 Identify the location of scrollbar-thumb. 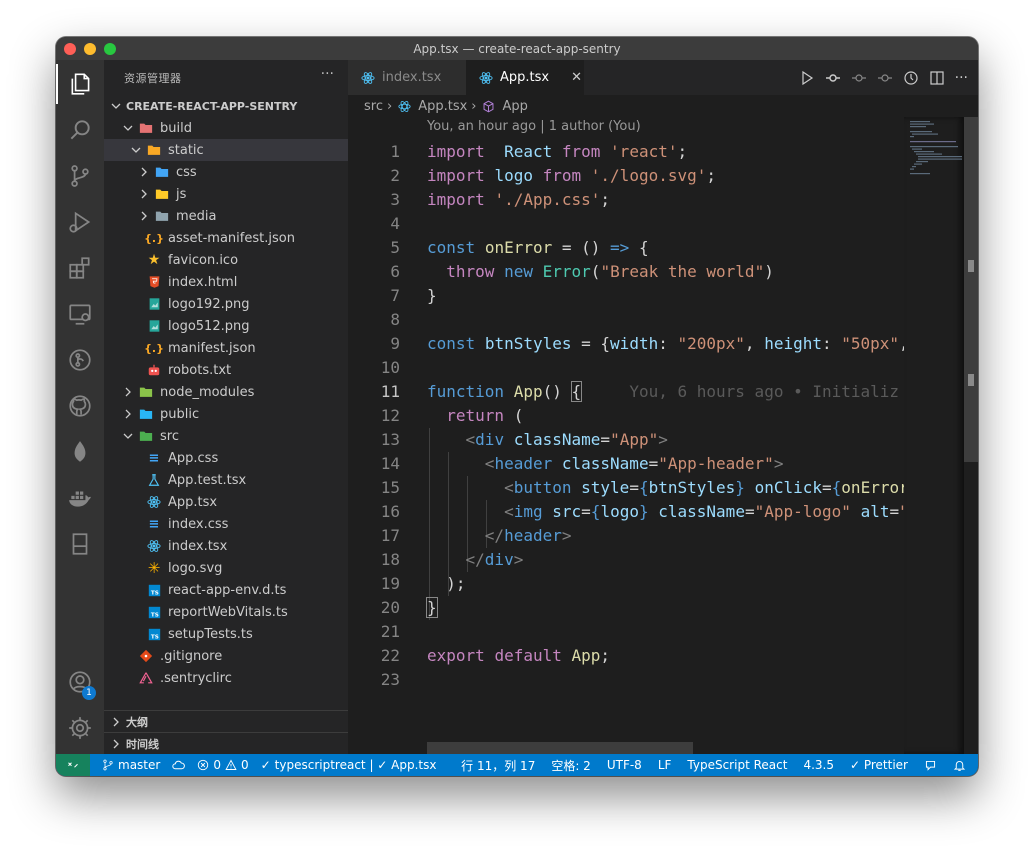
(971, 289).